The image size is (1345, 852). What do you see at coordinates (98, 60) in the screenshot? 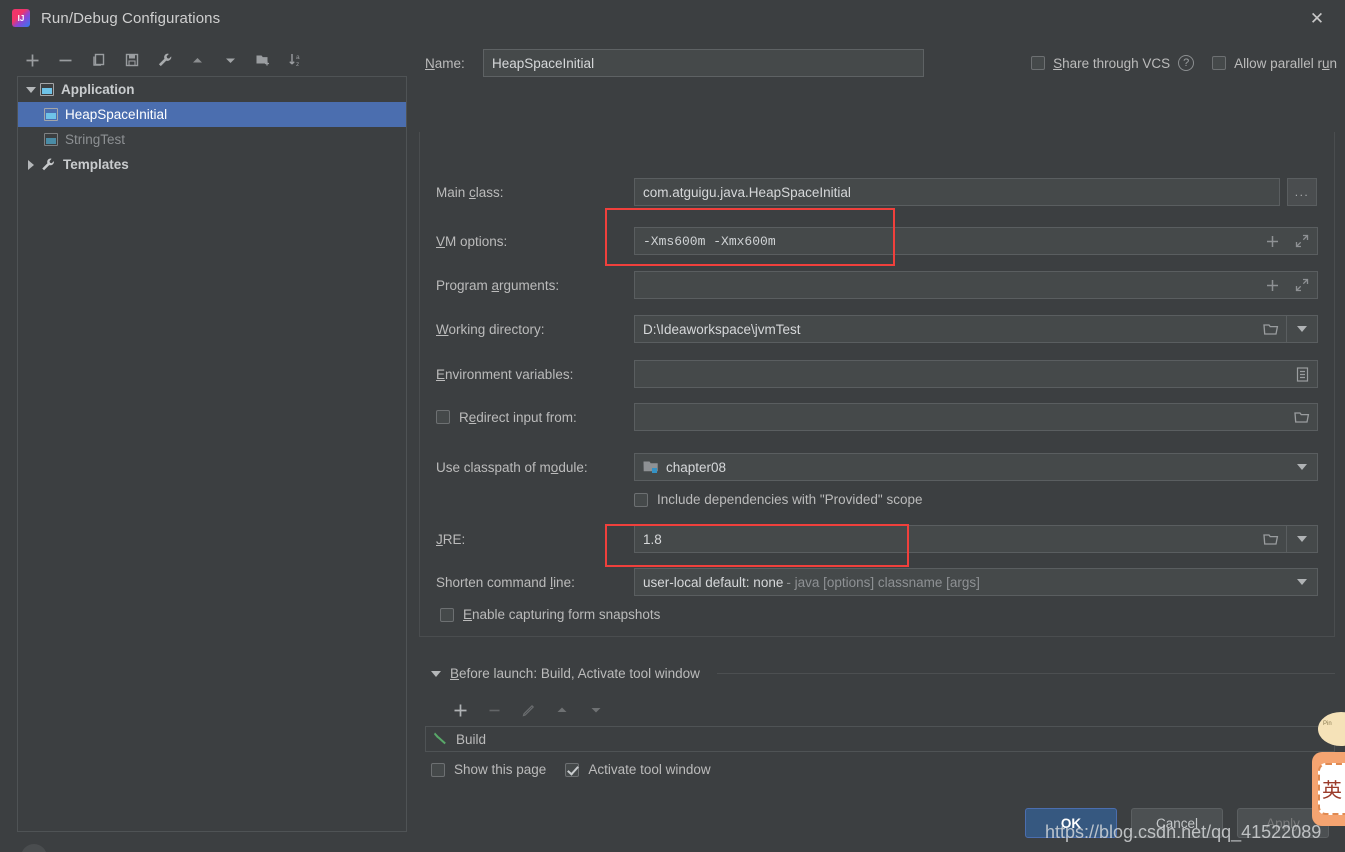
I see `copy-configuration-button` at bounding box center [98, 60].